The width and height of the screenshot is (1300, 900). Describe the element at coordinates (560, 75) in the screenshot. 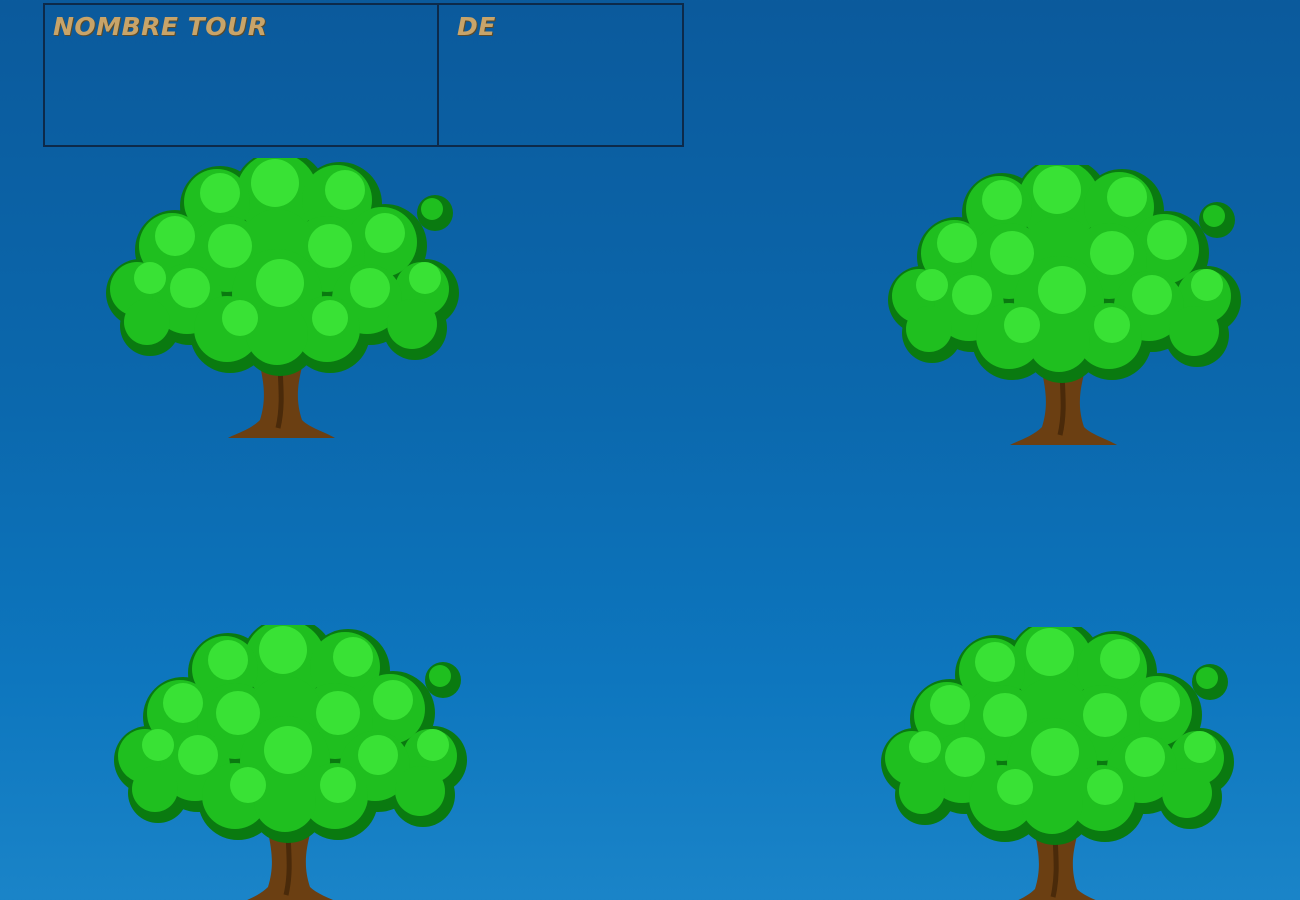

I see `dice-cell: De` at that location.